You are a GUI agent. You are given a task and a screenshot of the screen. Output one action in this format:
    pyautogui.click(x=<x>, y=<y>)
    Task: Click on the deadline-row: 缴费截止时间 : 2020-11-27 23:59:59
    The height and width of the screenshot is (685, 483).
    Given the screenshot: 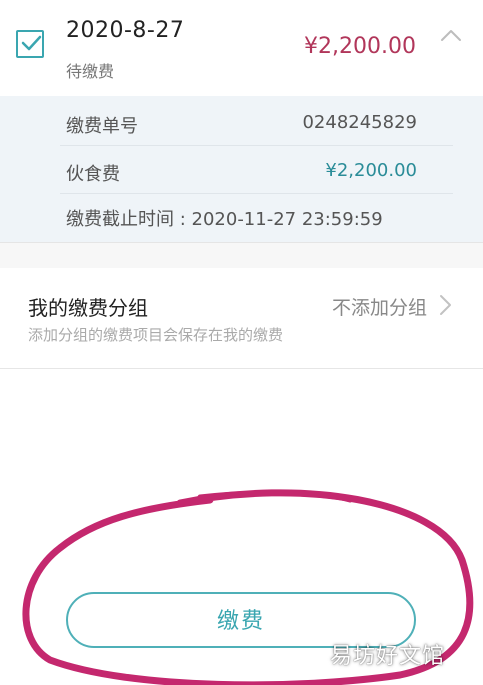 What is the action you would take?
    pyautogui.click(x=256, y=216)
    